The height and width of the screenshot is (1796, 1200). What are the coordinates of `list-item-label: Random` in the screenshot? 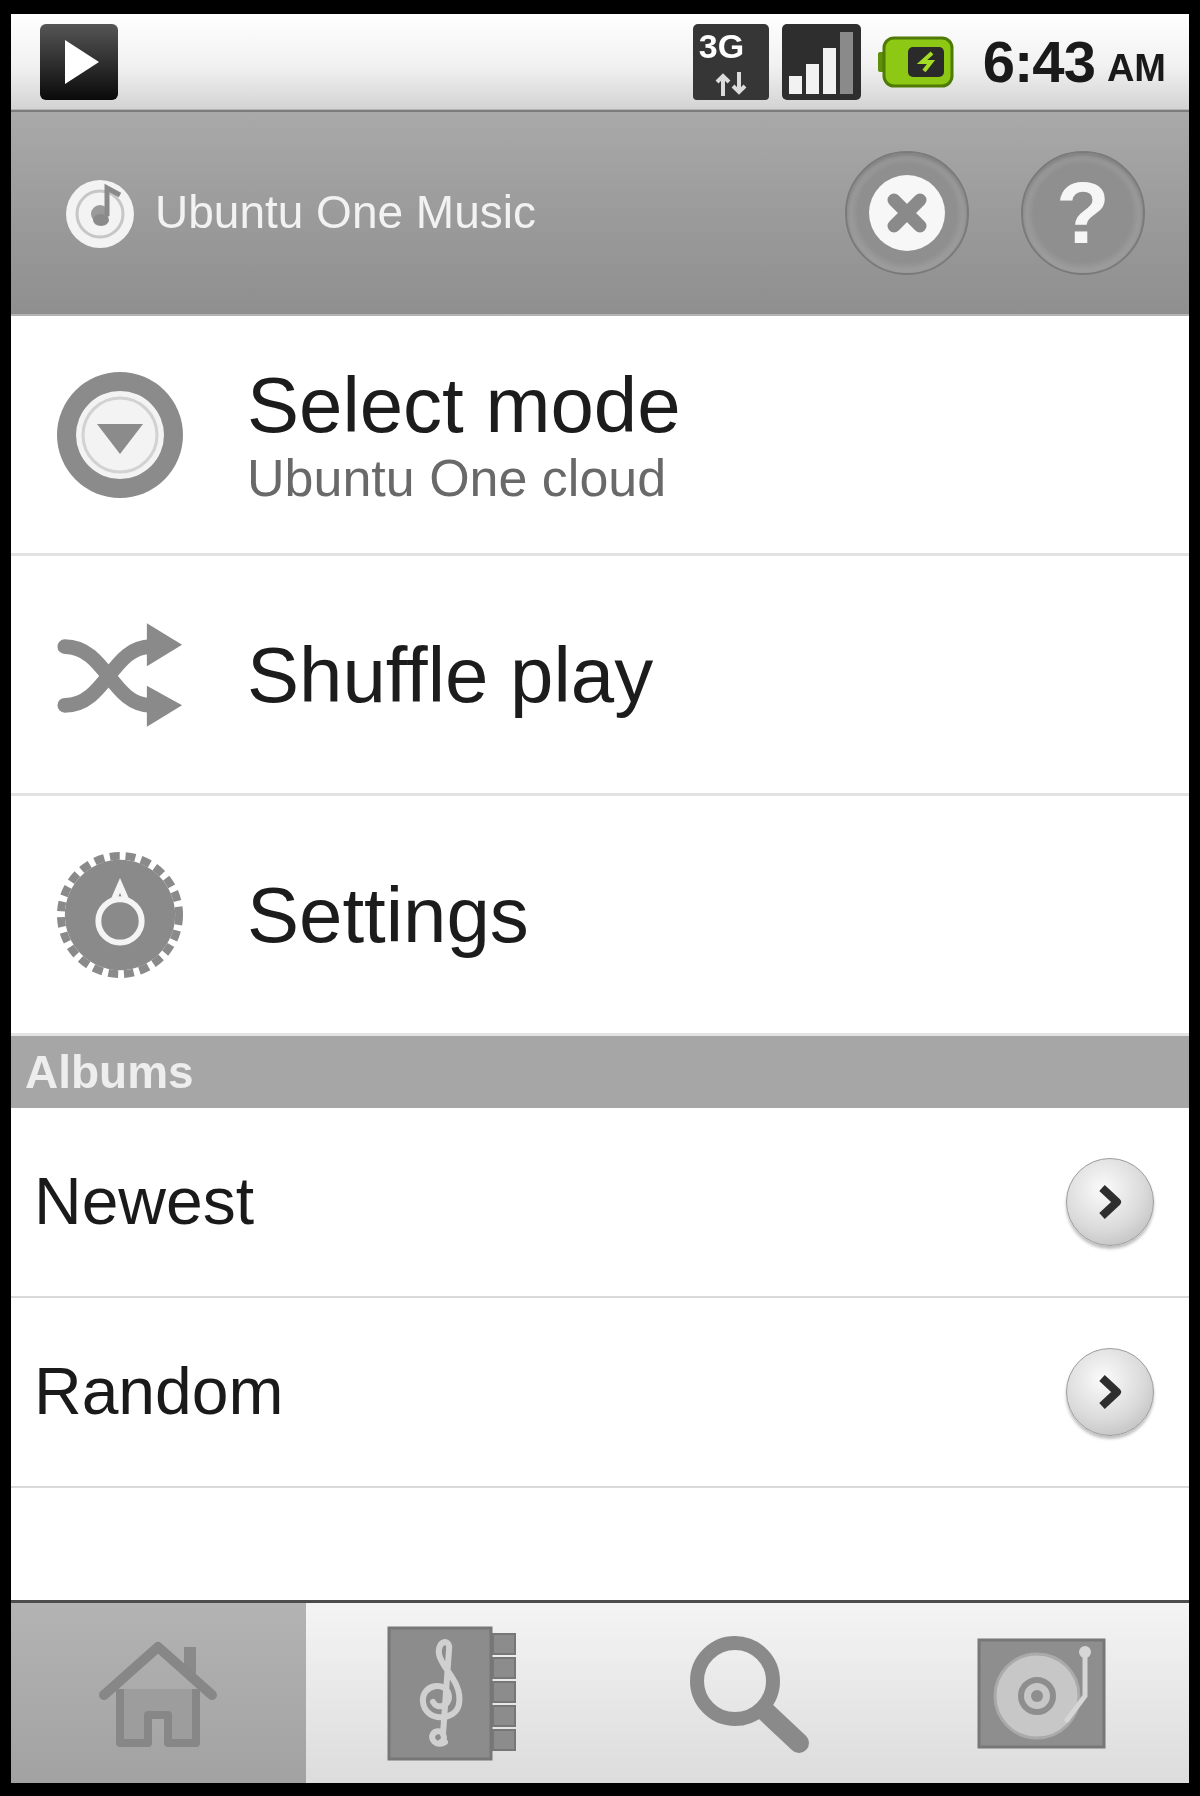 It's located at (159, 1392).